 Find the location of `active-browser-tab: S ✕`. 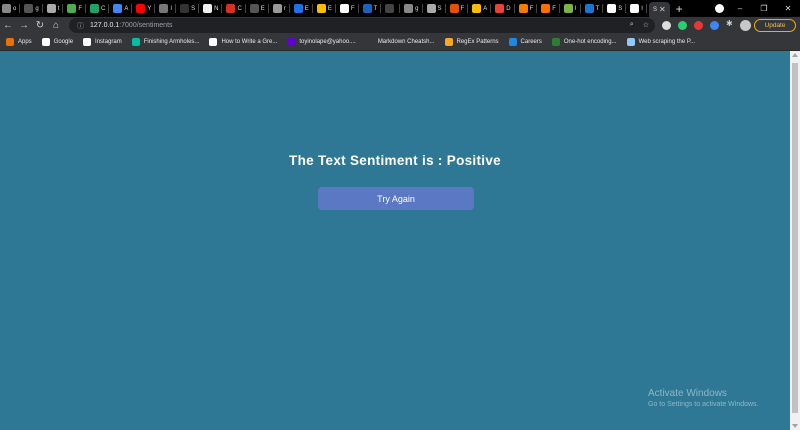

active-browser-tab: S ✕ is located at coordinates (659, 9).